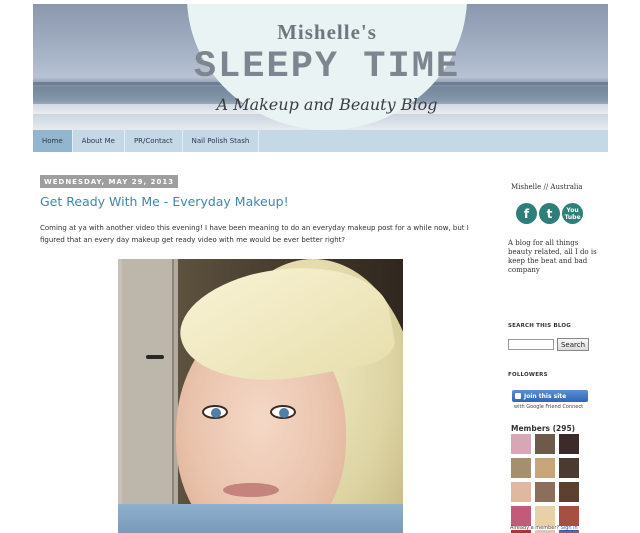  I want to click on already-member: Already a member? Sign in, so click(544, 528).